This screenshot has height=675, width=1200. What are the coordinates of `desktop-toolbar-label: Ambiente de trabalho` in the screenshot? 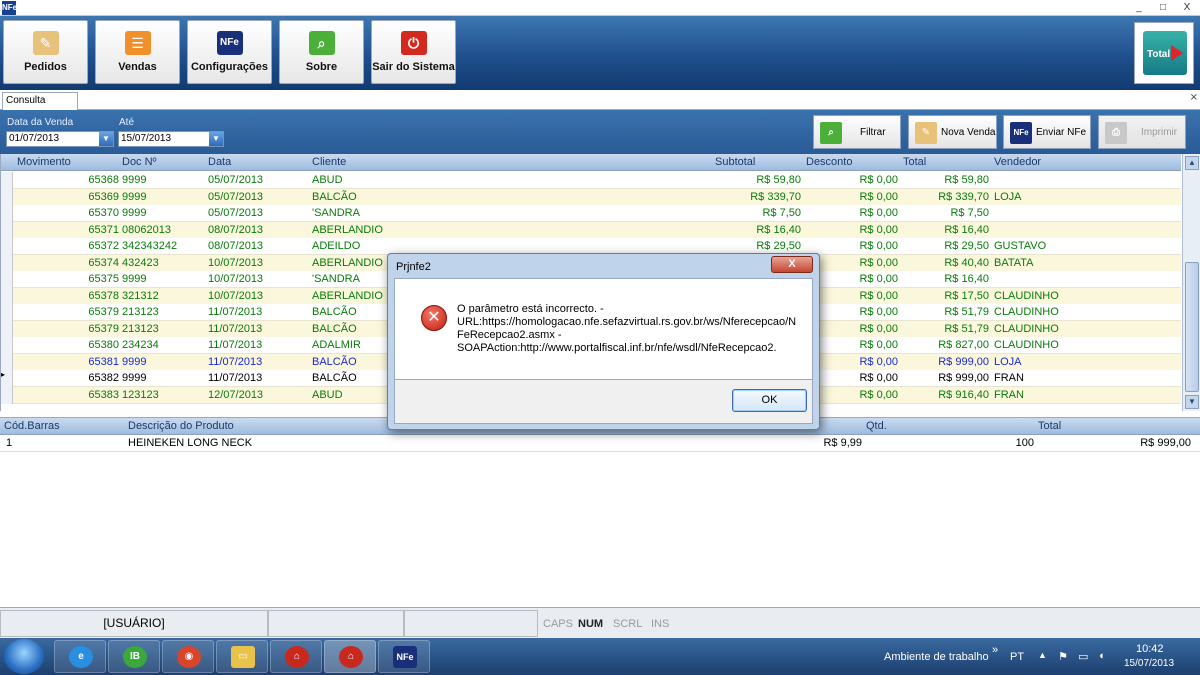 It's located at (936, 657).